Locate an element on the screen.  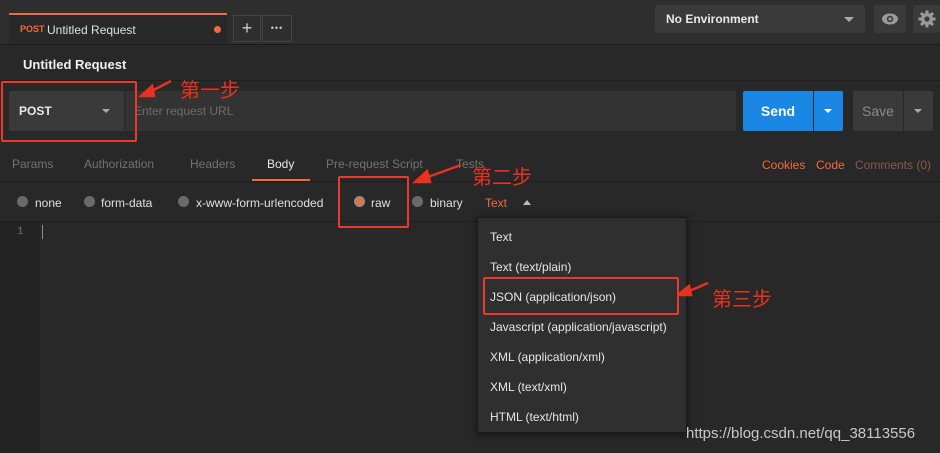
dropdown-option-html: HTML (text/html) is located at coordinates (534, 417).